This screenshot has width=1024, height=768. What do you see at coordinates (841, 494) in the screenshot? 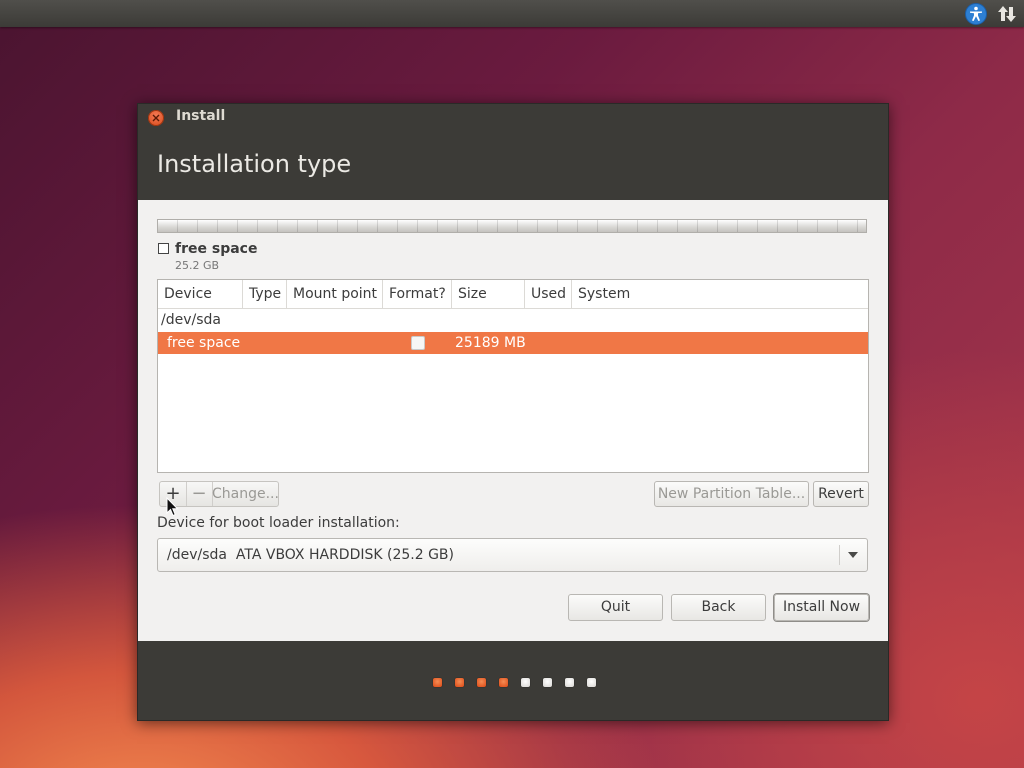
I see `revert-button: Revert` at bounding box center [841, 494].